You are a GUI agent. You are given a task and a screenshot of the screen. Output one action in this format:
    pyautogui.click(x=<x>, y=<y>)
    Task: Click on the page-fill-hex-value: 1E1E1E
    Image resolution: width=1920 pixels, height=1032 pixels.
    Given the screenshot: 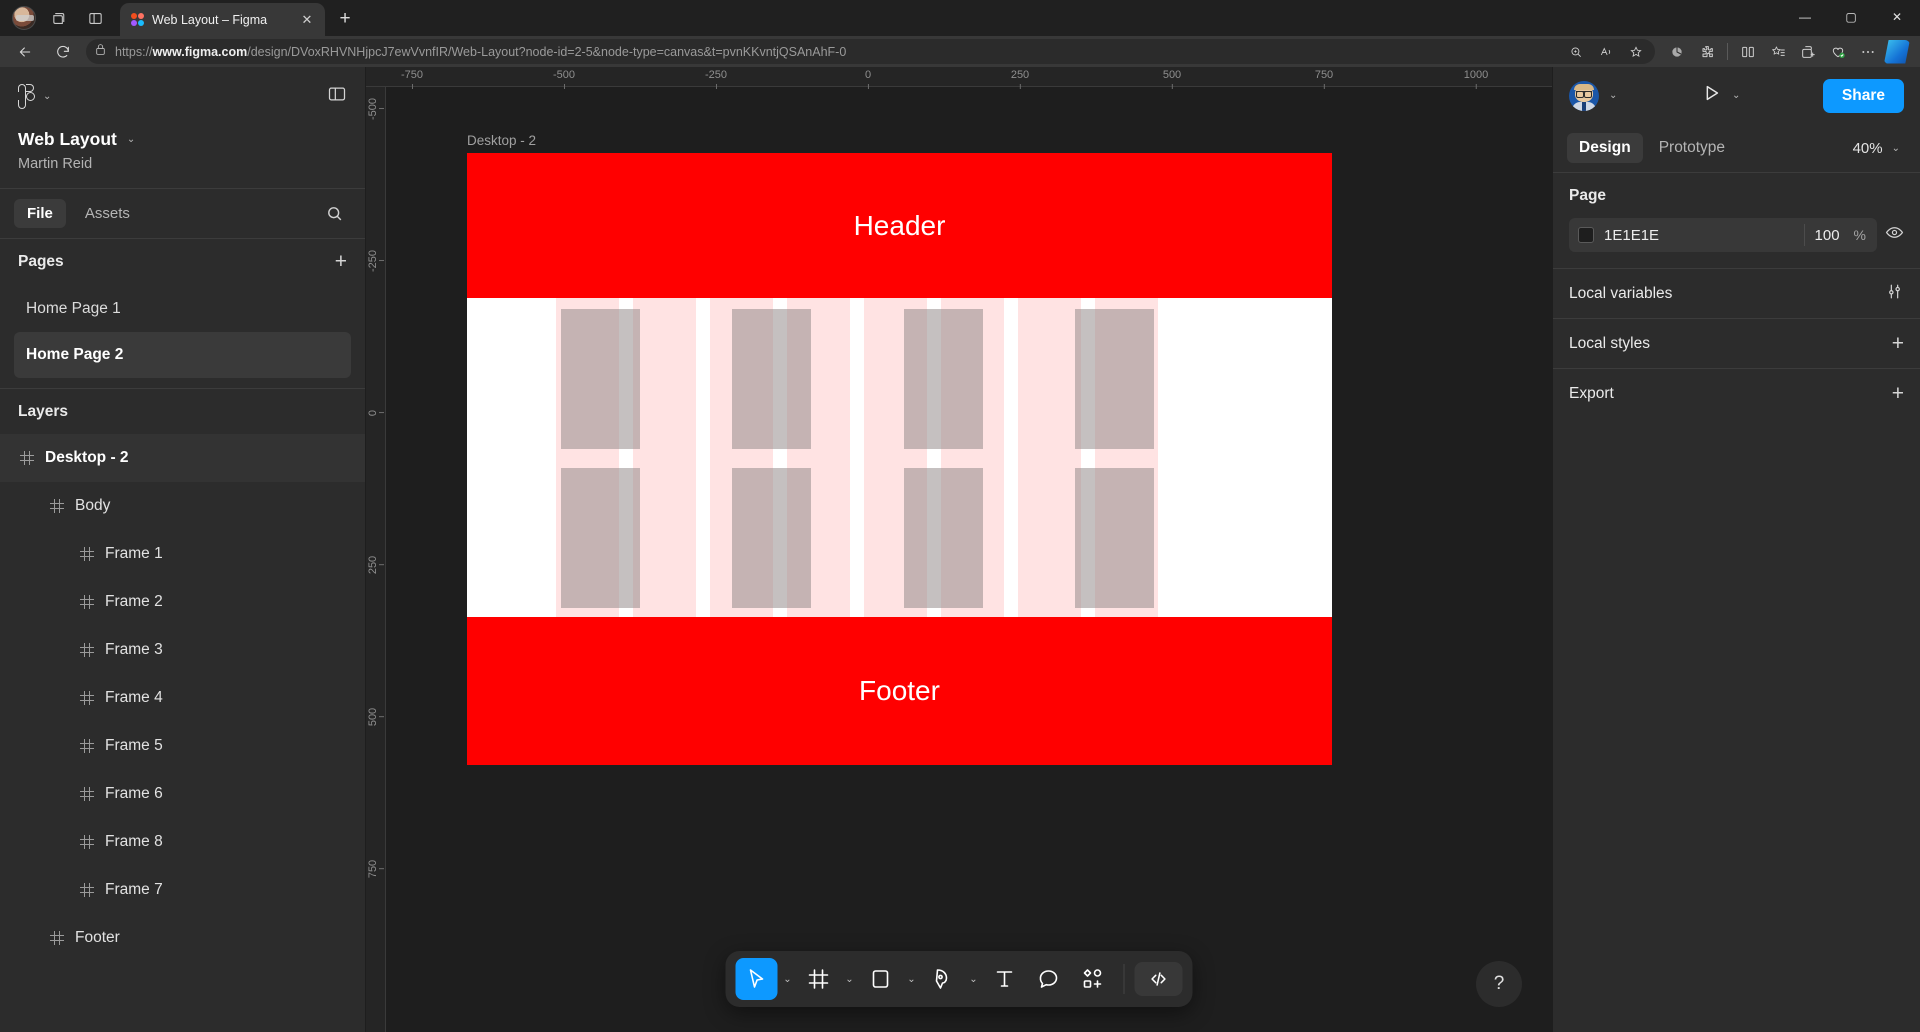 What is the action you would take?
    pyautogui.click(x=1699, y=235)
    